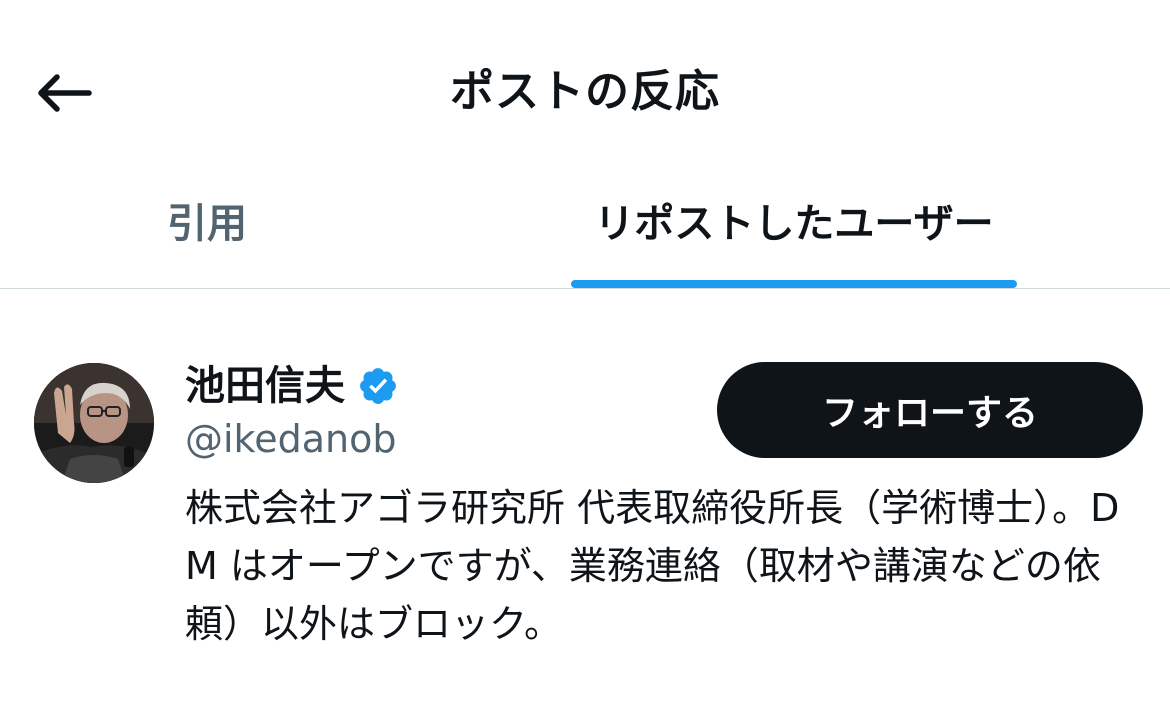 The width and height of the screenshot is (1170, 715). Describe the element at coordinates (207, 224) in the screenshot. I see `tab-quotes-label: 引用` at that location.